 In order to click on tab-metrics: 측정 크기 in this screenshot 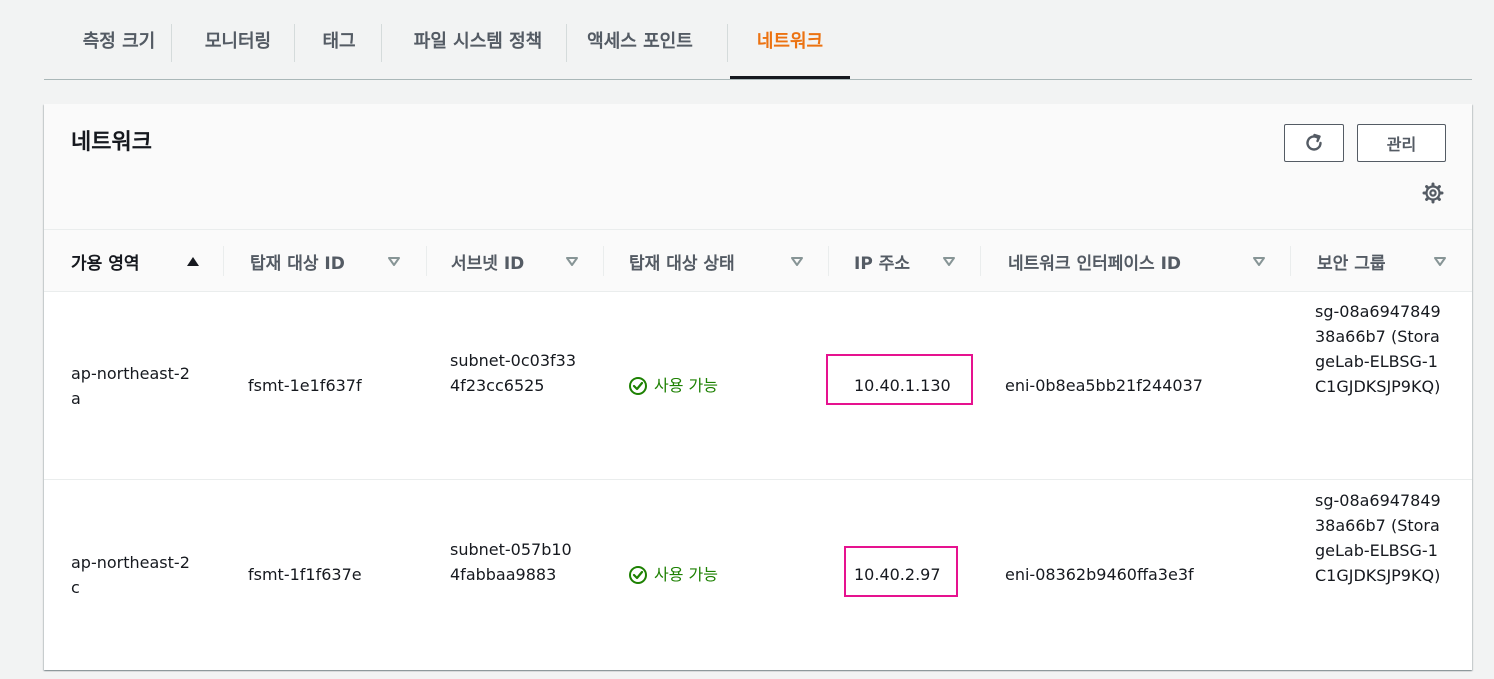, I will do `click(119, 40)`.